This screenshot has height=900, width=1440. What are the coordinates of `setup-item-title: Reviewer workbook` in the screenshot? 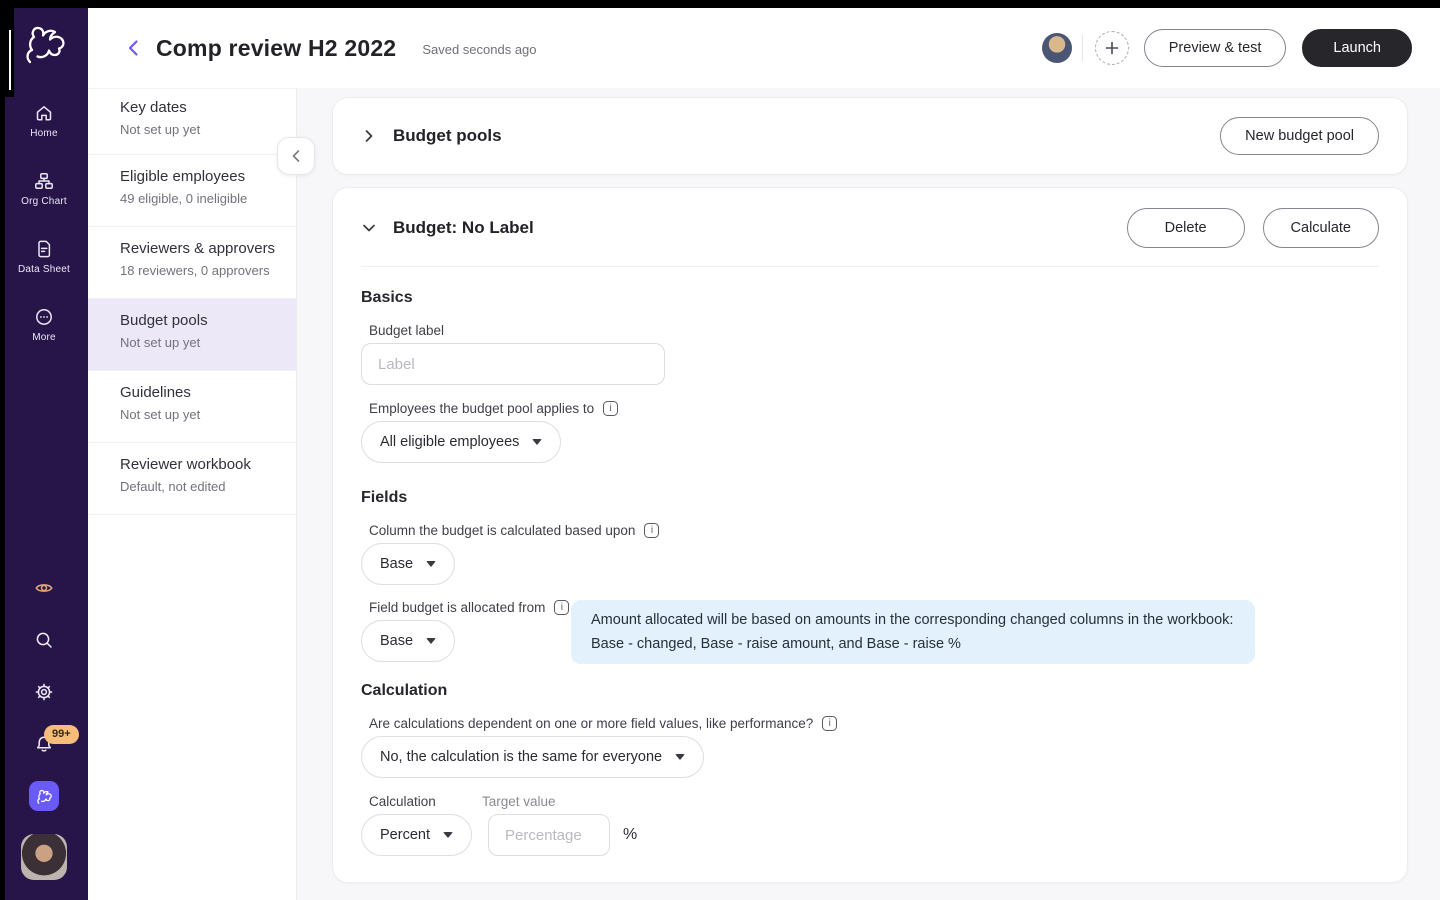 It's located at (185, 464).